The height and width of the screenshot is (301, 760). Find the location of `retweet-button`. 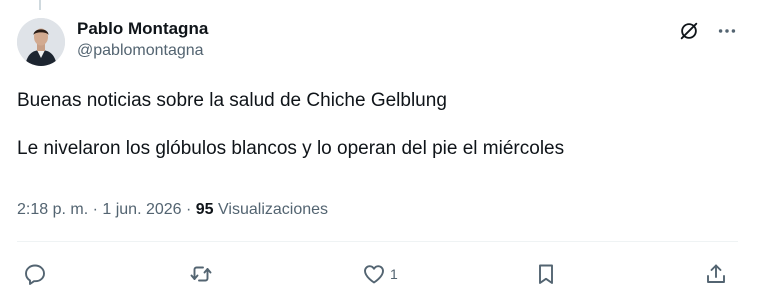

retweet-button is located at coordinates (201, 274).